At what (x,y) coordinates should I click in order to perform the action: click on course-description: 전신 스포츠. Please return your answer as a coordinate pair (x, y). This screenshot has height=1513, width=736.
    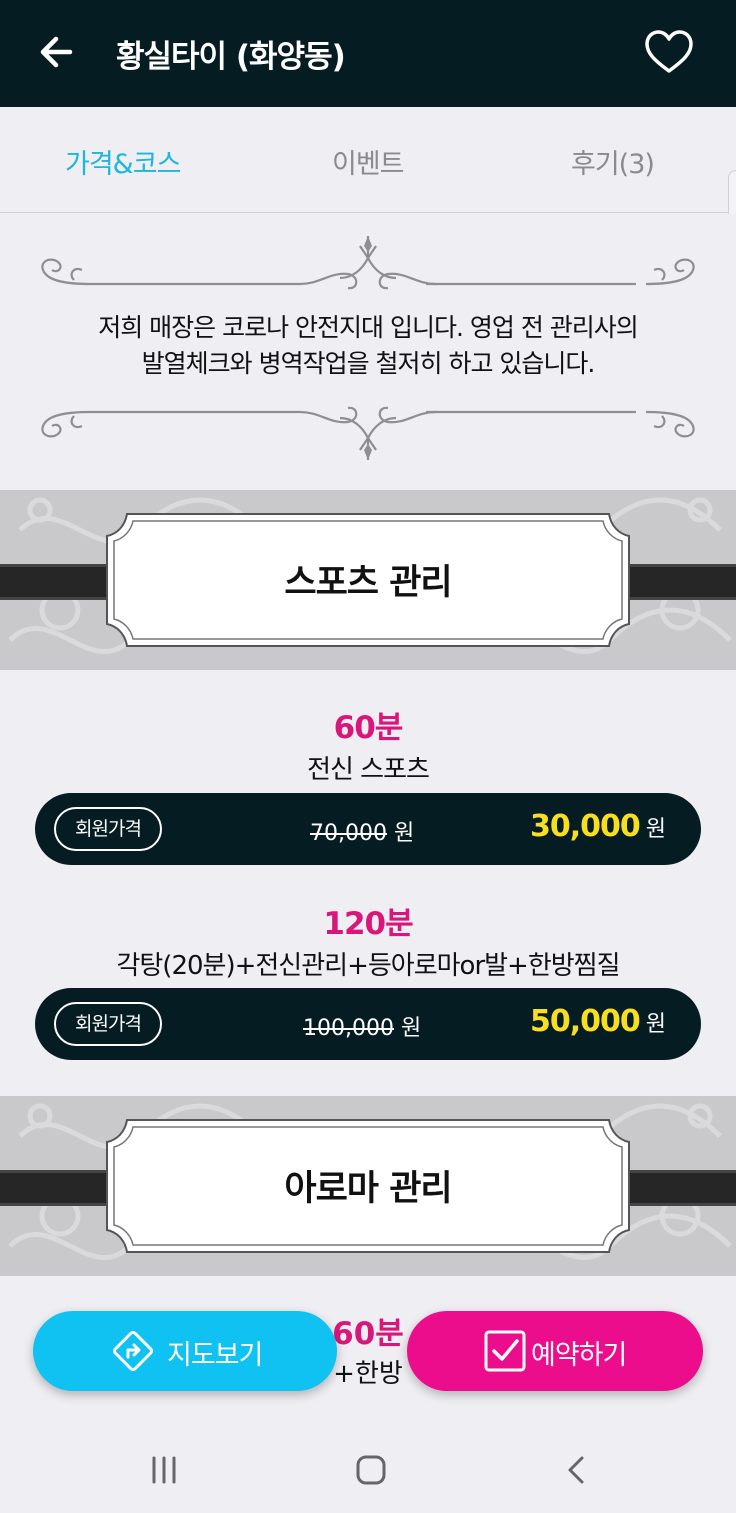
    Looking at the image, I should click on (368, 770).